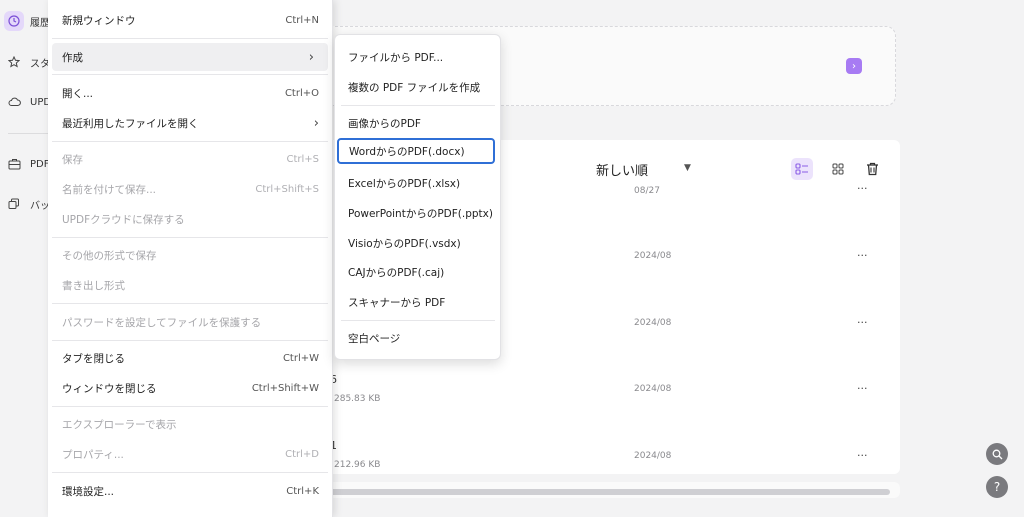 The height and width of the screenshot is (517, 1024). I want to click on search-button, so click(997, 454).